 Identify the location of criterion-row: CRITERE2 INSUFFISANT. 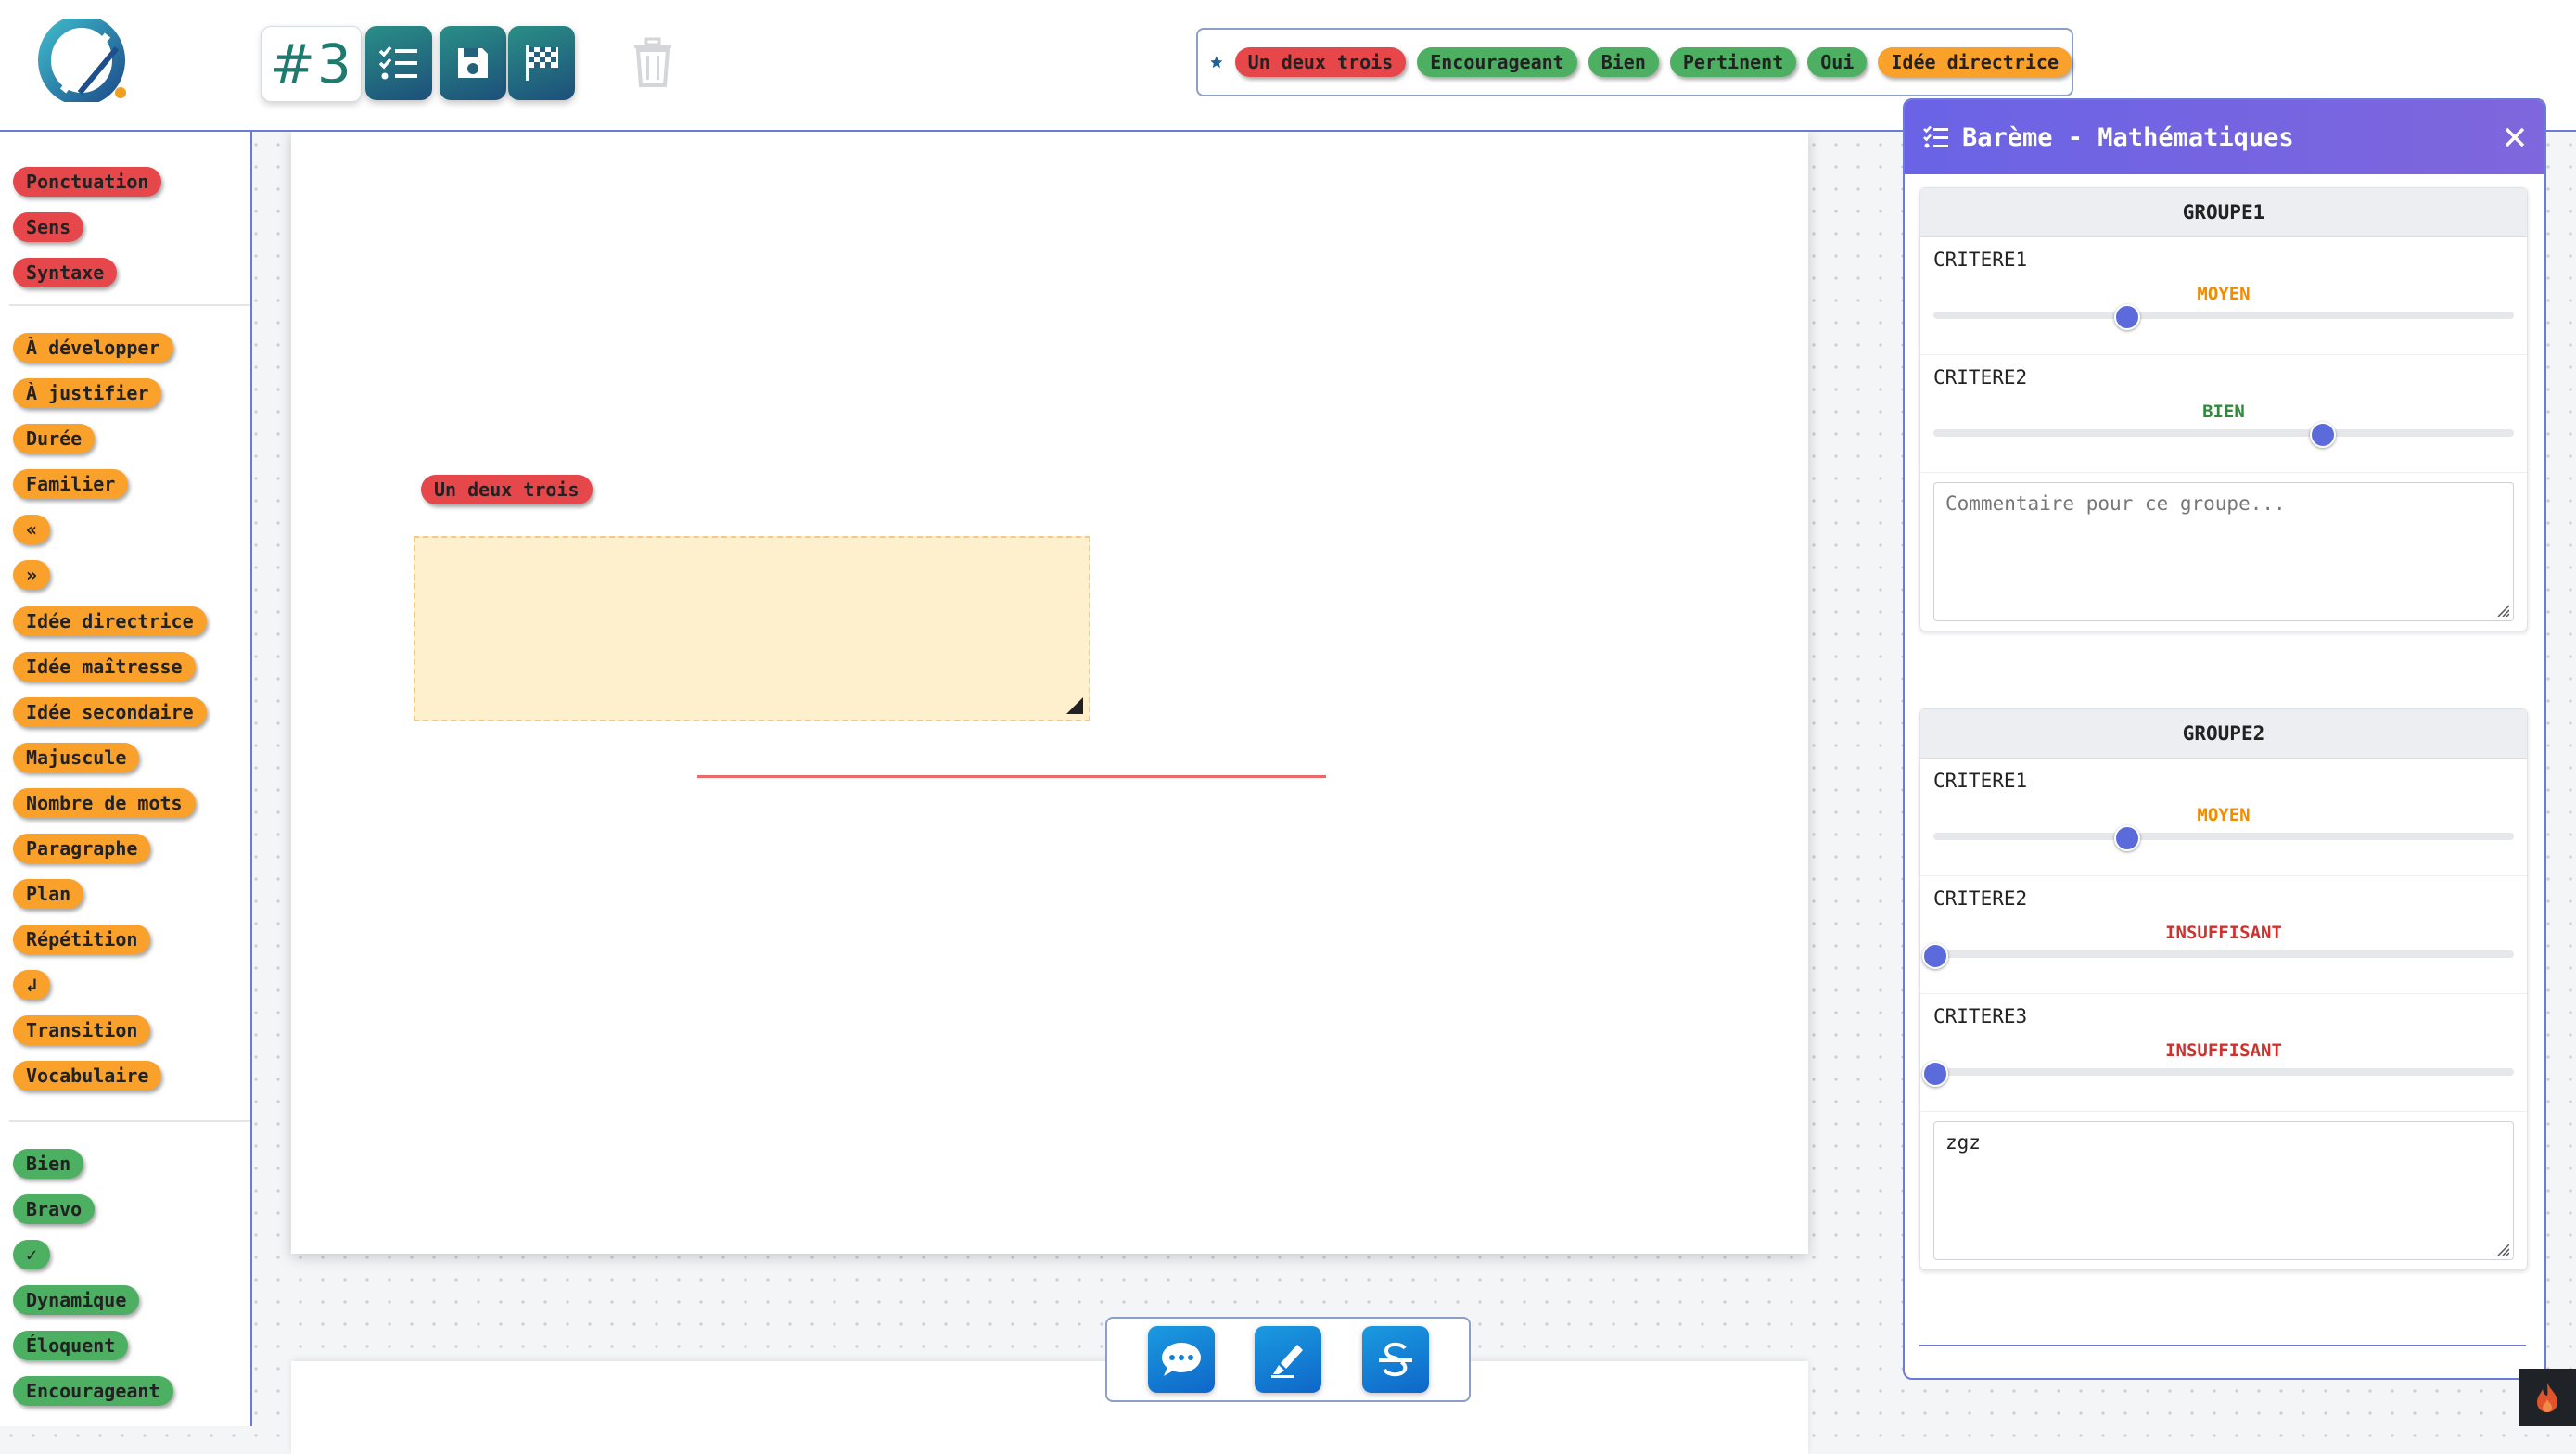
(2223, 935).